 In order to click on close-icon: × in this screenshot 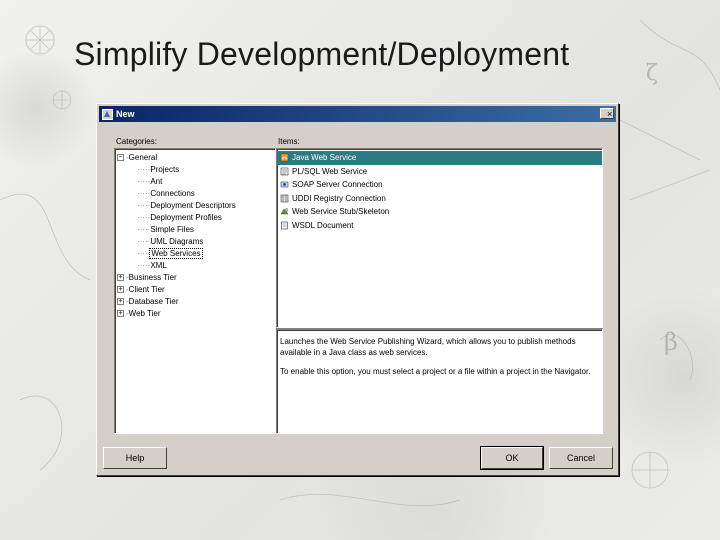, I will do `click(610, 114)`.